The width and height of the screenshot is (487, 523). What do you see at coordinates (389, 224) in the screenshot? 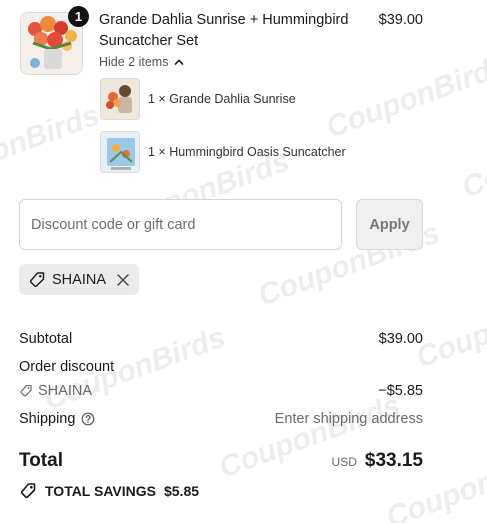
I see `apply-discount-button: Apply` at bounding box center [389, 224].